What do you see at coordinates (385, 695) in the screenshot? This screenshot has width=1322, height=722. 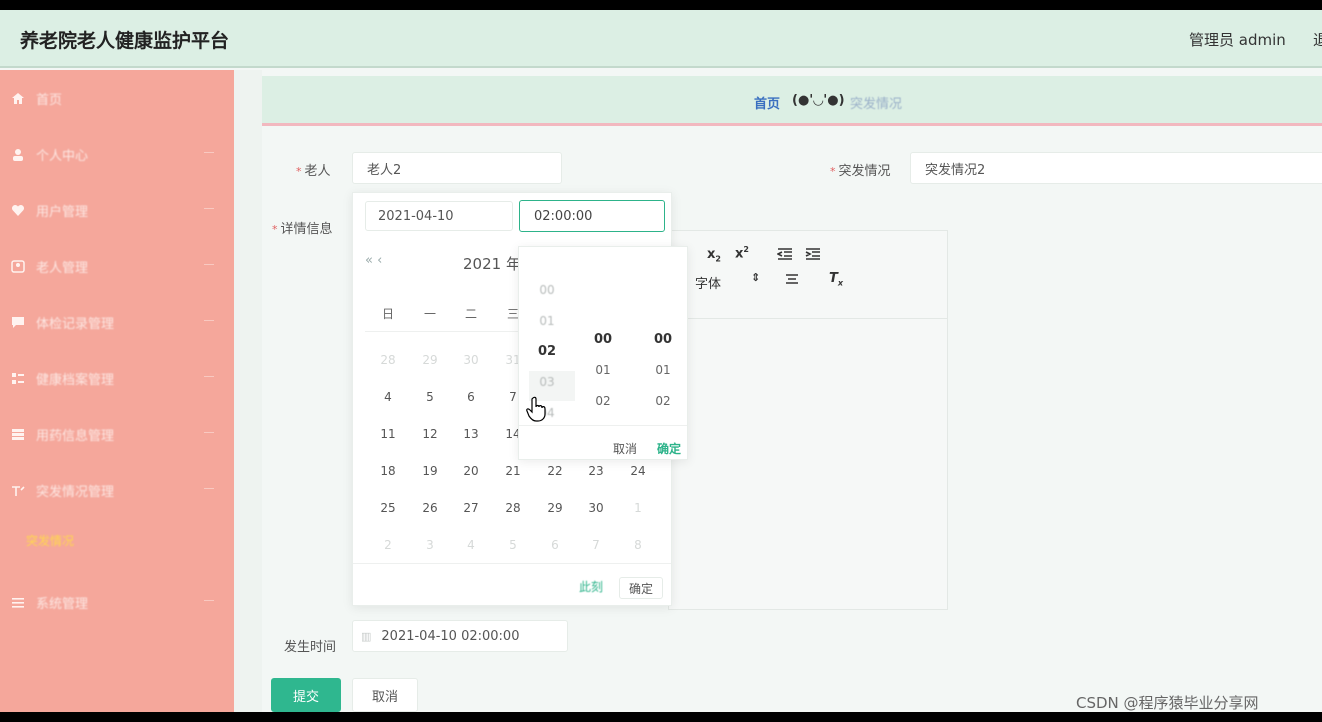 I see `cancel-button: 取消` at bounding box center [385, 695].